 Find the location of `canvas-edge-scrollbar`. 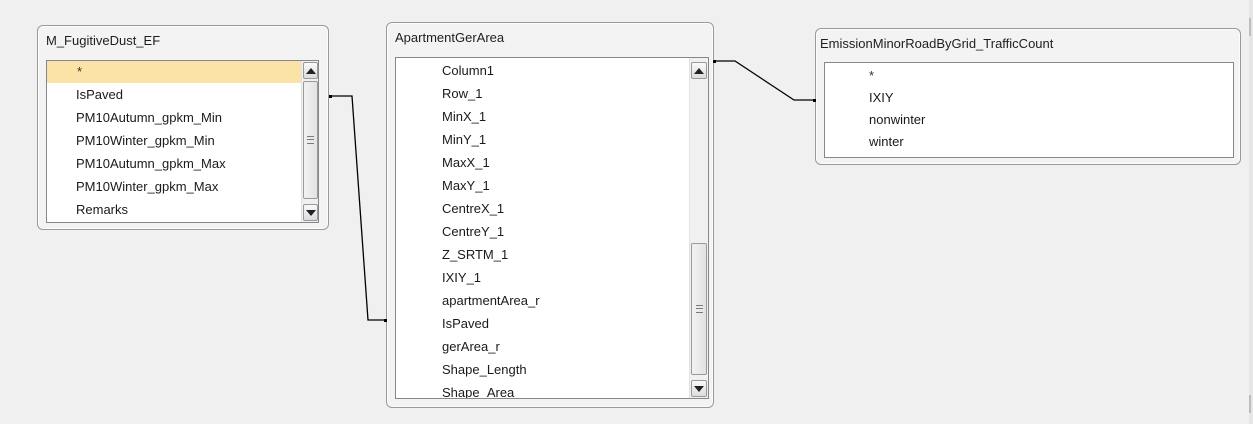

canvas-edge-scrollbar is located at coordinates (1251, 212).